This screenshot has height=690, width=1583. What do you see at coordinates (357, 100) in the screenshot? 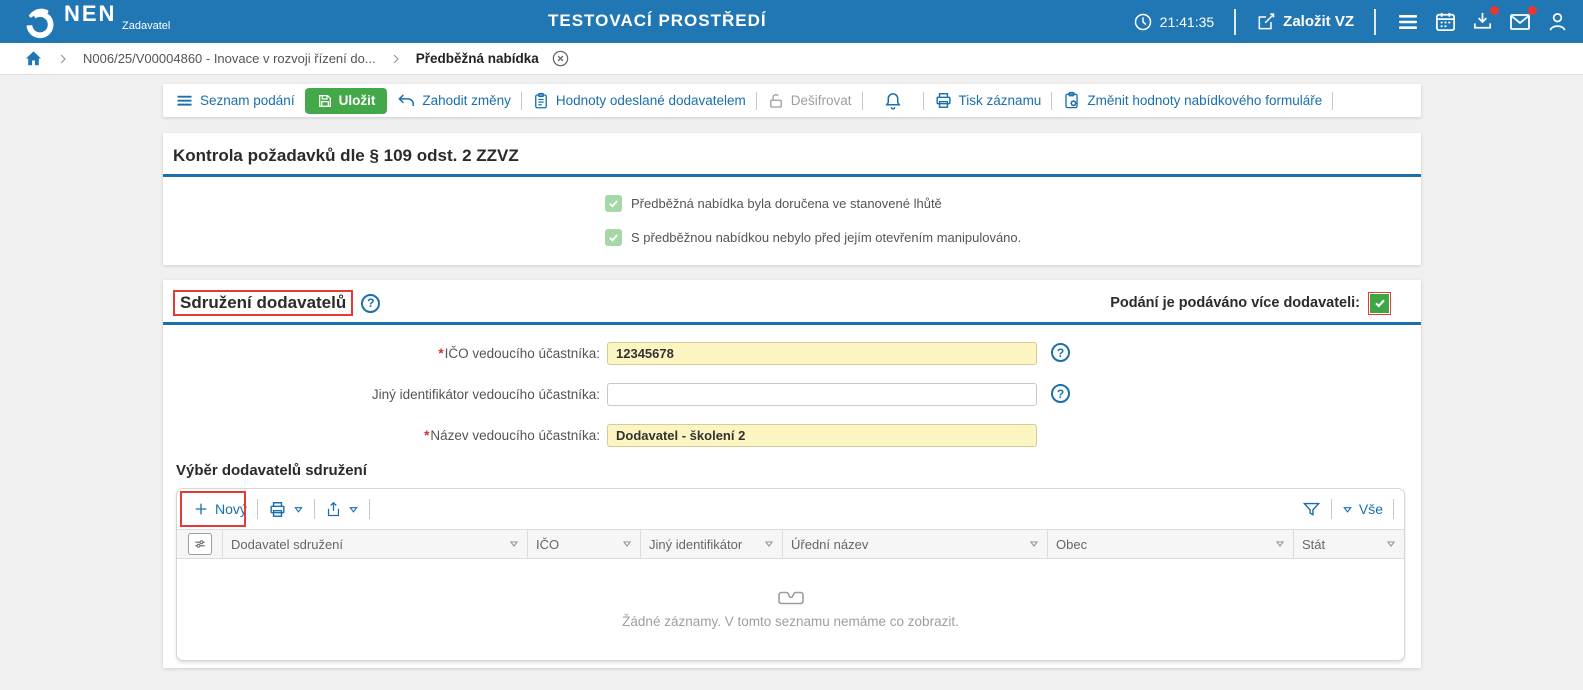
I see `save-label: Uložit` at bounding box center [357, 100].